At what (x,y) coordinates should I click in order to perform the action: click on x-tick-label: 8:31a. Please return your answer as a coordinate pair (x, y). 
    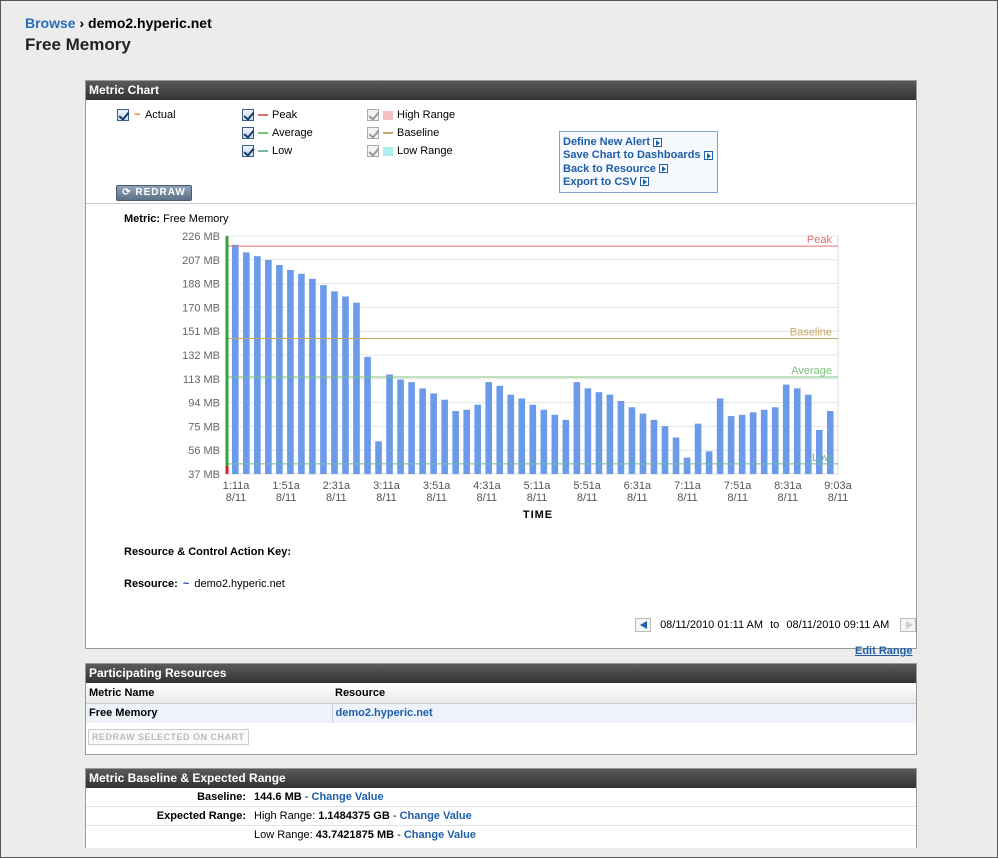
    Looking at the image, I should click on (788, 486).